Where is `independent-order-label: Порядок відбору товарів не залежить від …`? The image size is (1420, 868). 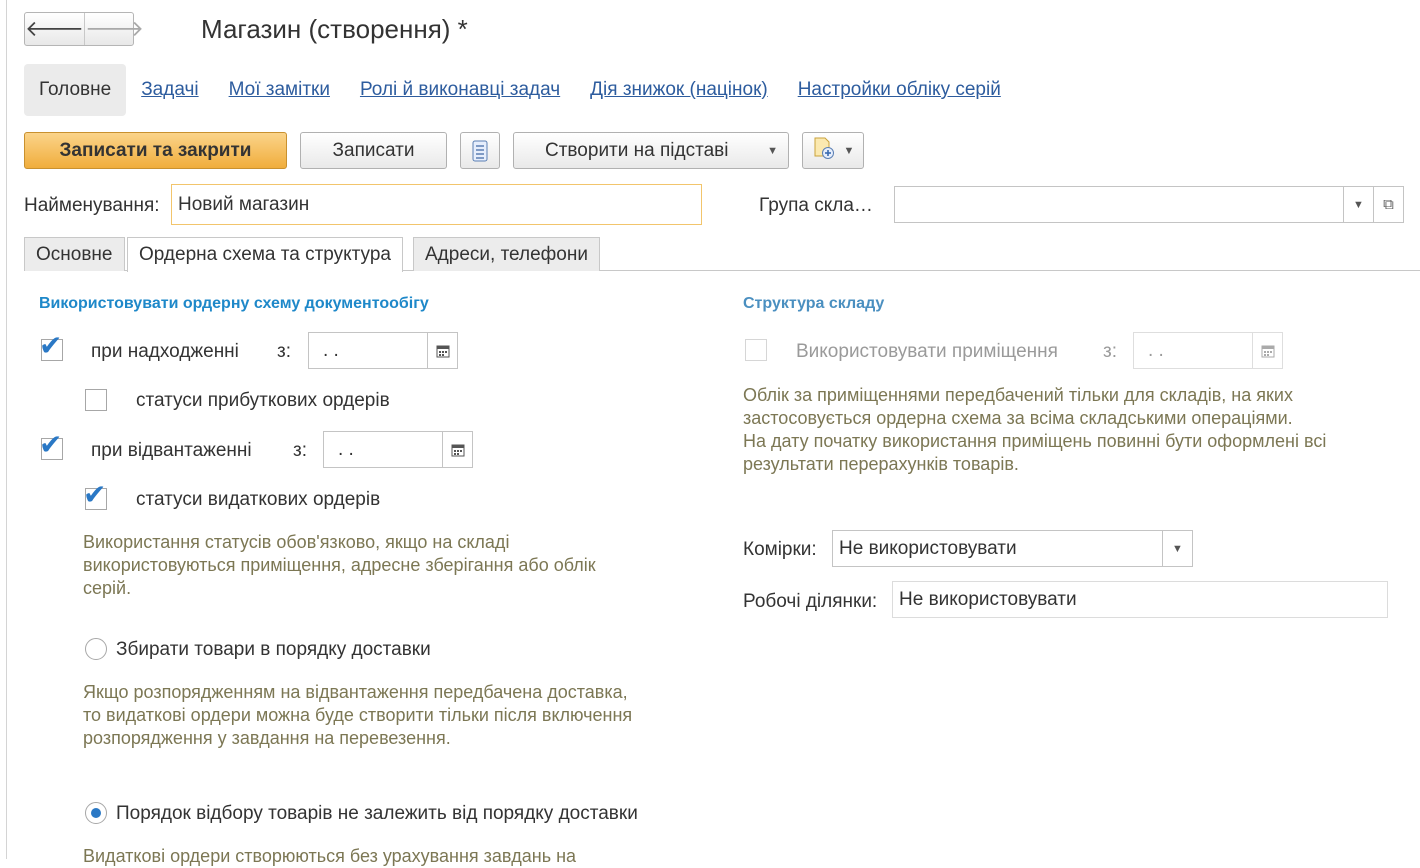 independent-order-label: Порядок відбору товарів не залежить від … is located at coordinates (377, 813).